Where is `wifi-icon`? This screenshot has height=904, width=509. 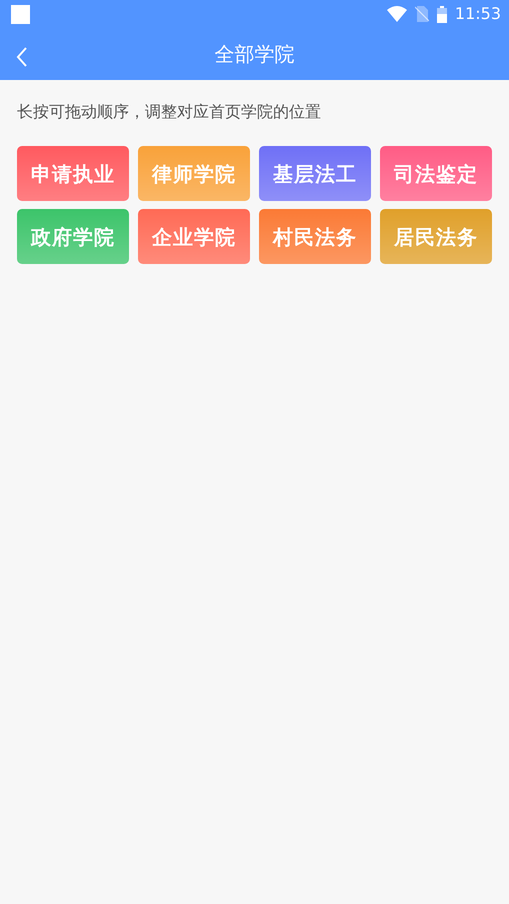
wifi-icon is located at coordinates (396, 14).